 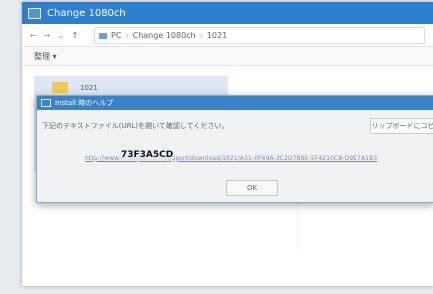 What do you see at coordinates (217, 35) in the screenshot?
I see `breadcrumb-folder: 1021` at bounding box center [217, 35].